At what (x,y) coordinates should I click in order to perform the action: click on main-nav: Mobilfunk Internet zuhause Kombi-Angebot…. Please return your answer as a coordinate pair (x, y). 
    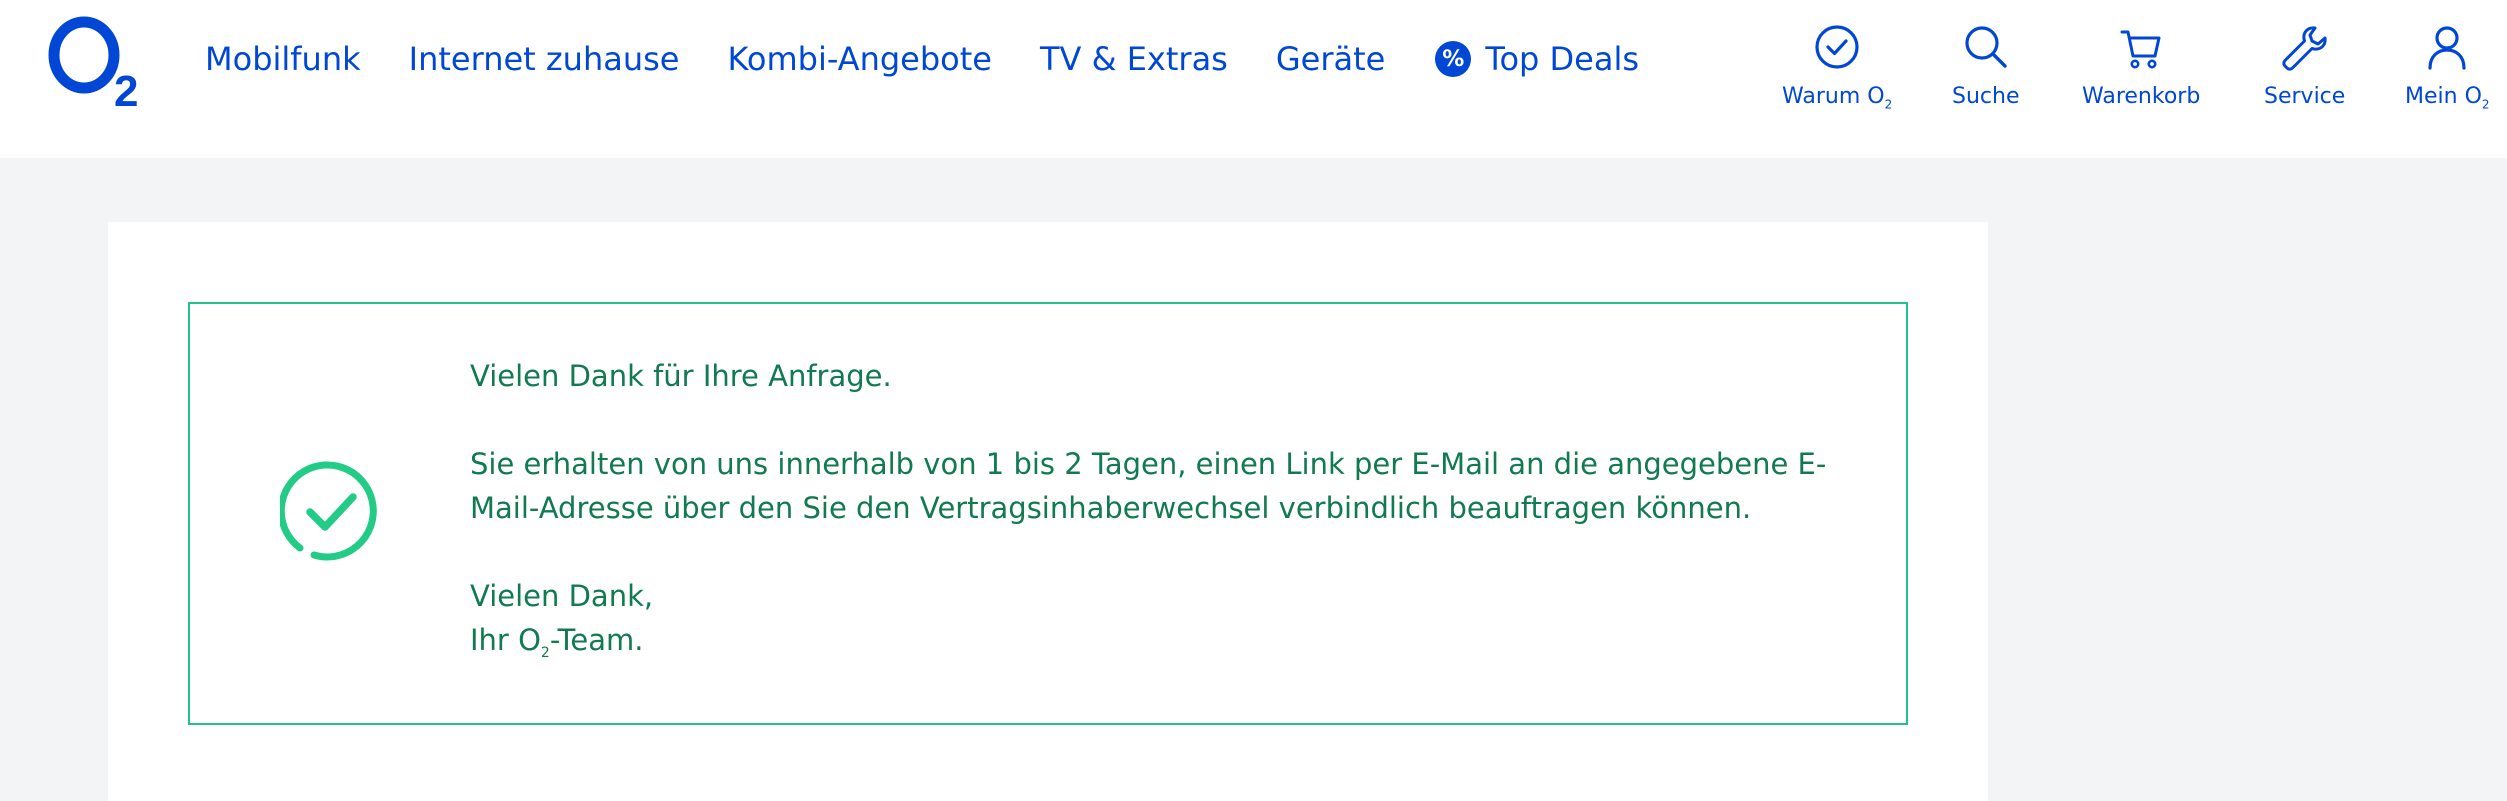
    Looking at the image, I should click on (946, 59).